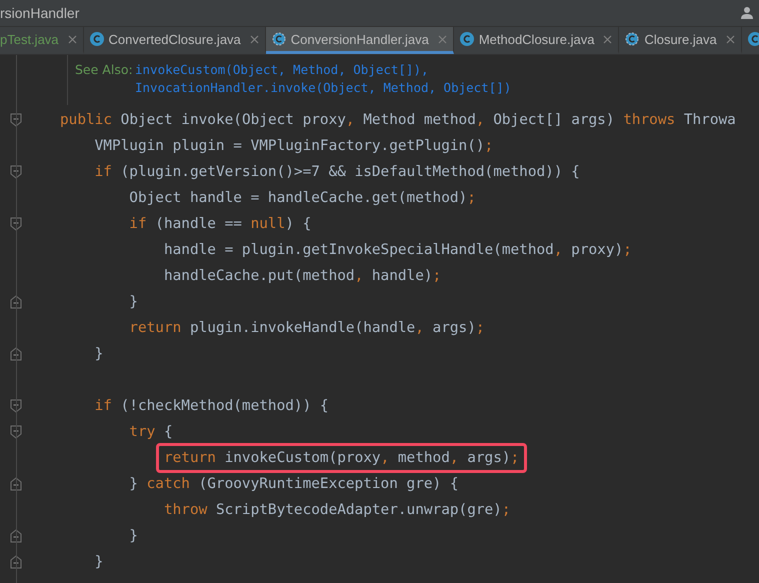  I want to click on file-tab: MethodClosure.java, so click(537, 40).